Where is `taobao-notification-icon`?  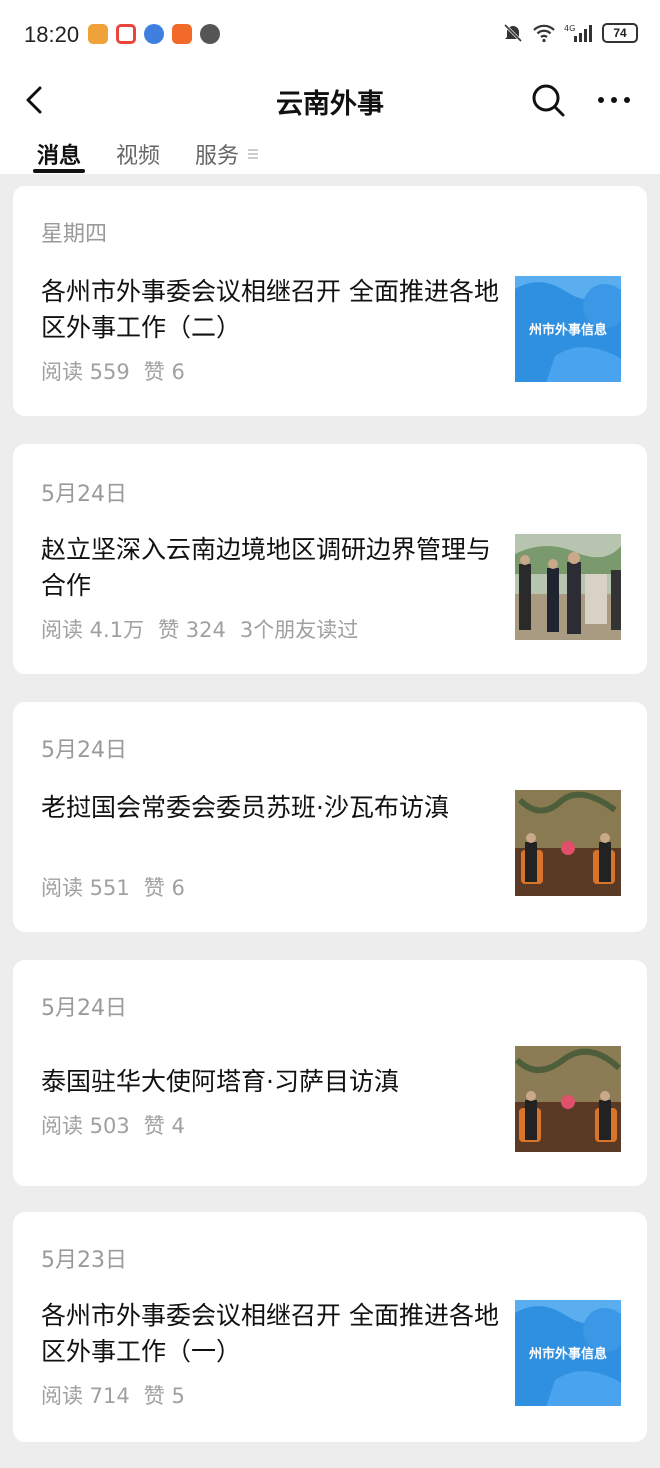
taobao-notification-icon is located at coordinates (182, 34).